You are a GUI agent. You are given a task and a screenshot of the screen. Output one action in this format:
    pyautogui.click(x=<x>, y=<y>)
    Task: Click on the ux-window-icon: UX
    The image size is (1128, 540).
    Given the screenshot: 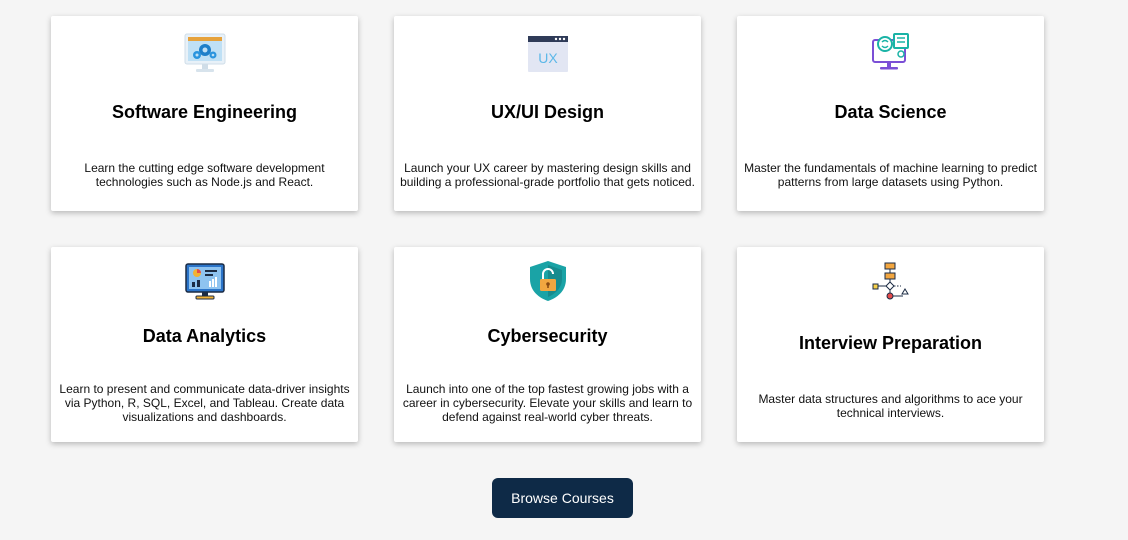 What is the action you would take?
    pyautogui.click(x=547, y=54)
    